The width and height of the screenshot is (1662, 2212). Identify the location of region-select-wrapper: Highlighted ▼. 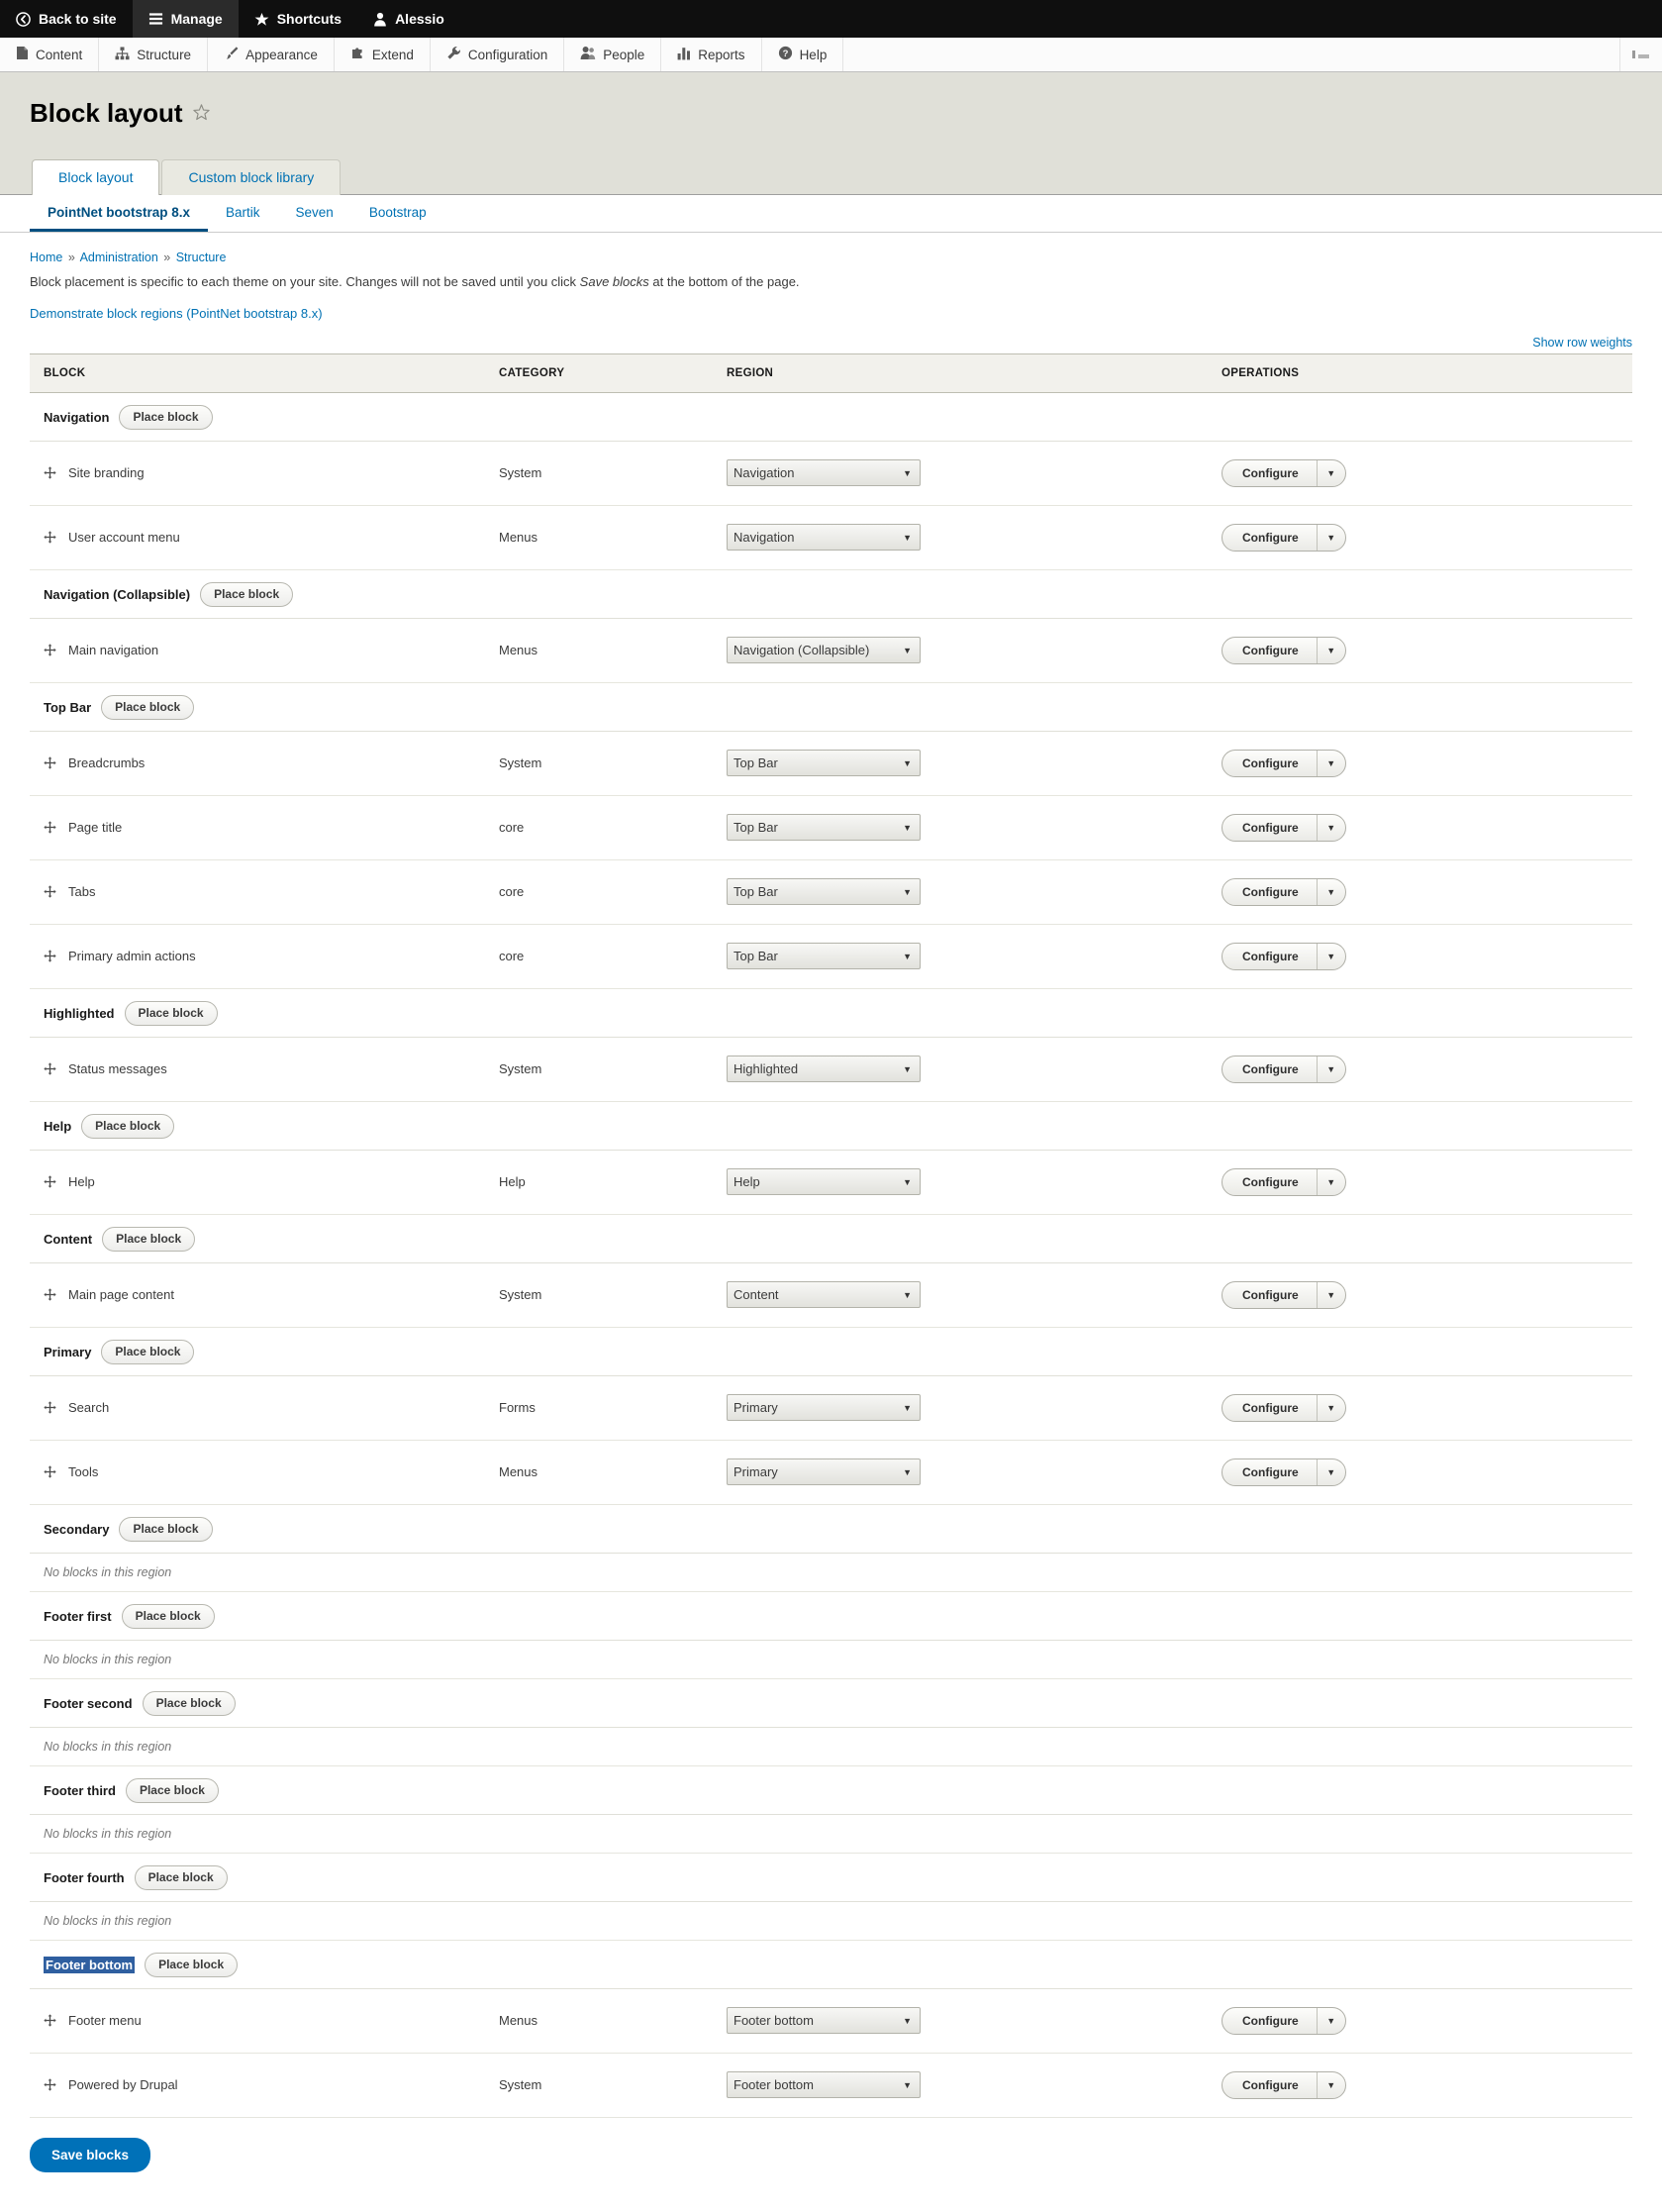
(824, 1069).